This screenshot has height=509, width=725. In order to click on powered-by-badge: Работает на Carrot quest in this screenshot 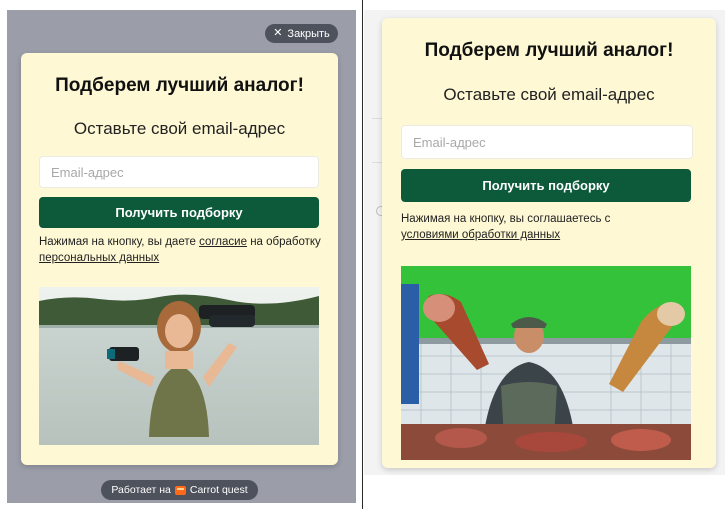, I will do `click(179, 490)`.